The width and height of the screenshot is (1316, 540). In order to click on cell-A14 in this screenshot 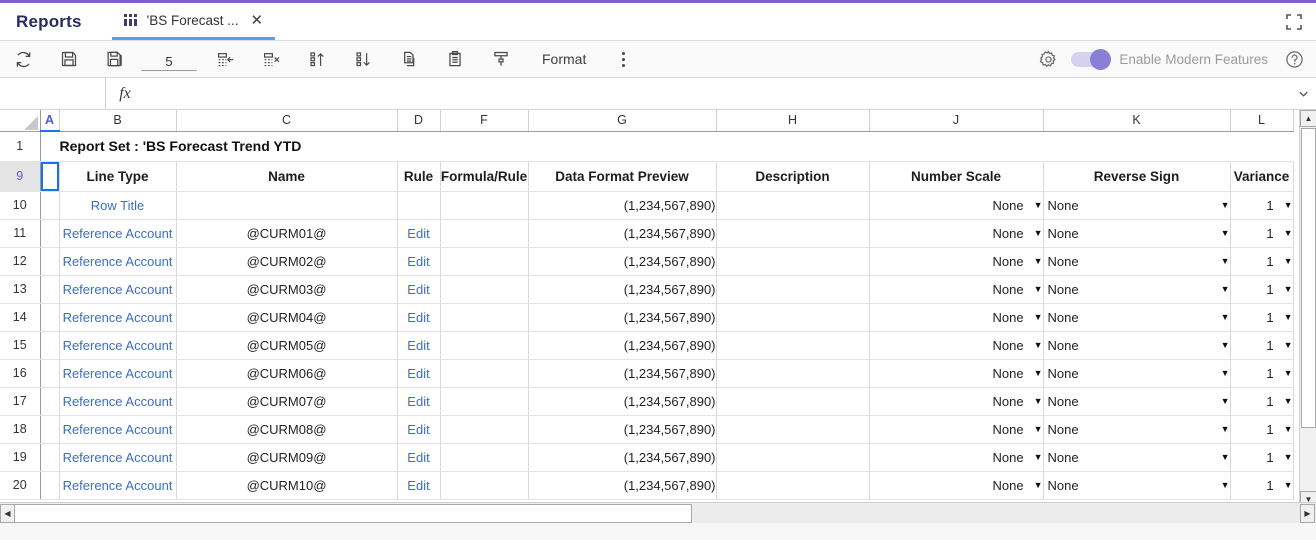, I will do `click(50, 317)`.